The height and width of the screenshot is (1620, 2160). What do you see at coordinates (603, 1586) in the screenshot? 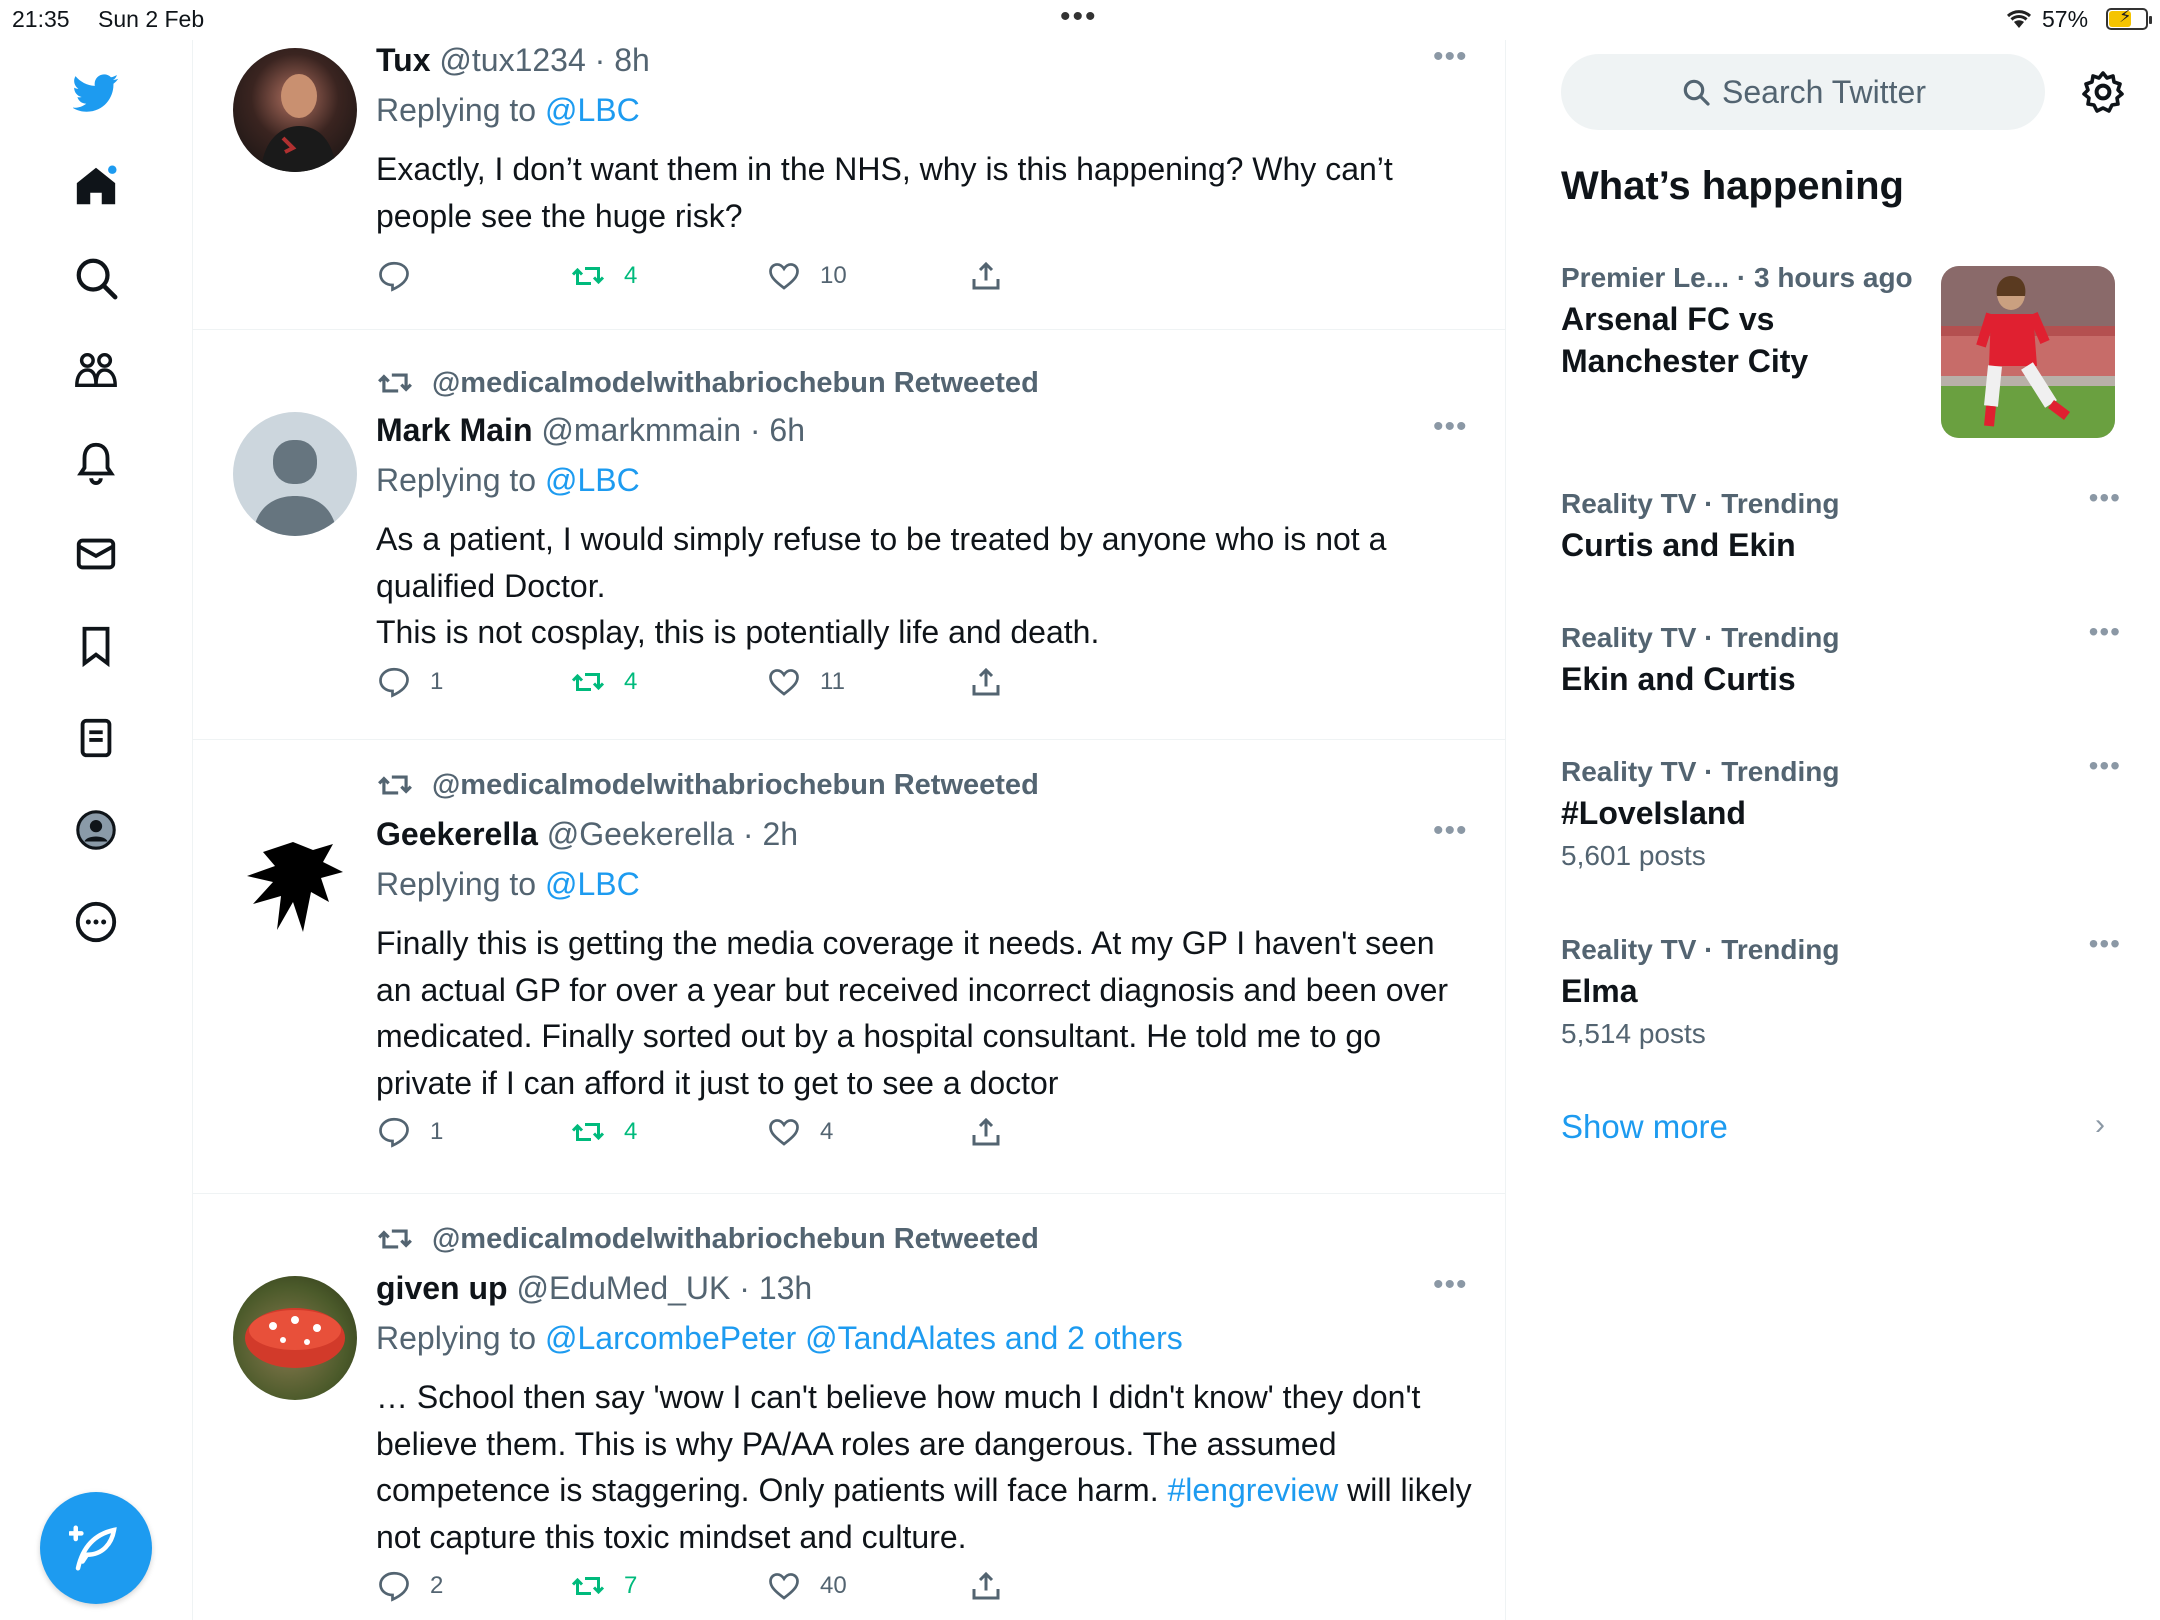
I see `retweet-button: 7` at bounding box center [603, 1586].